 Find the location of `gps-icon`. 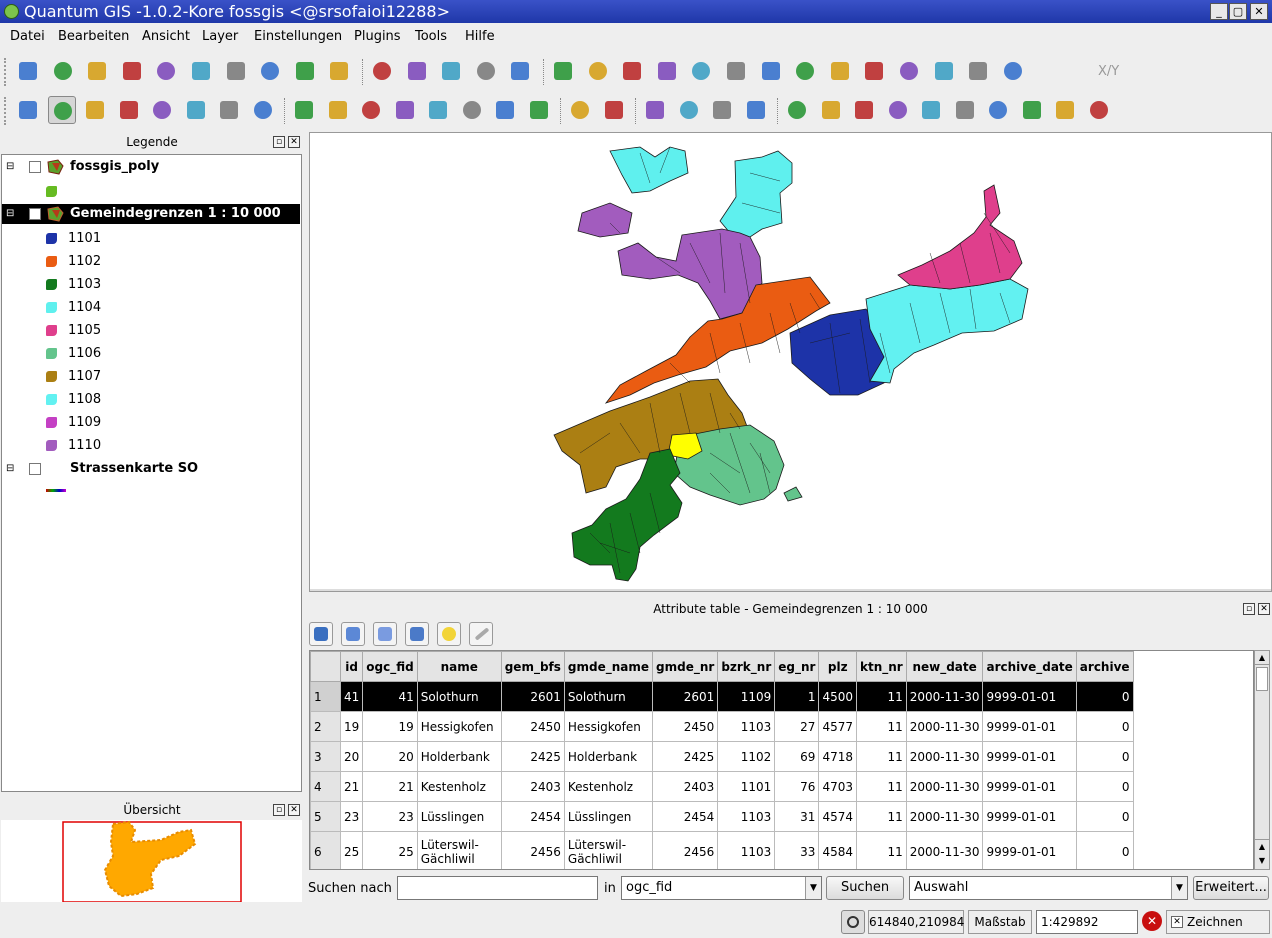

gps-icon is located at coordinates (655, 110).